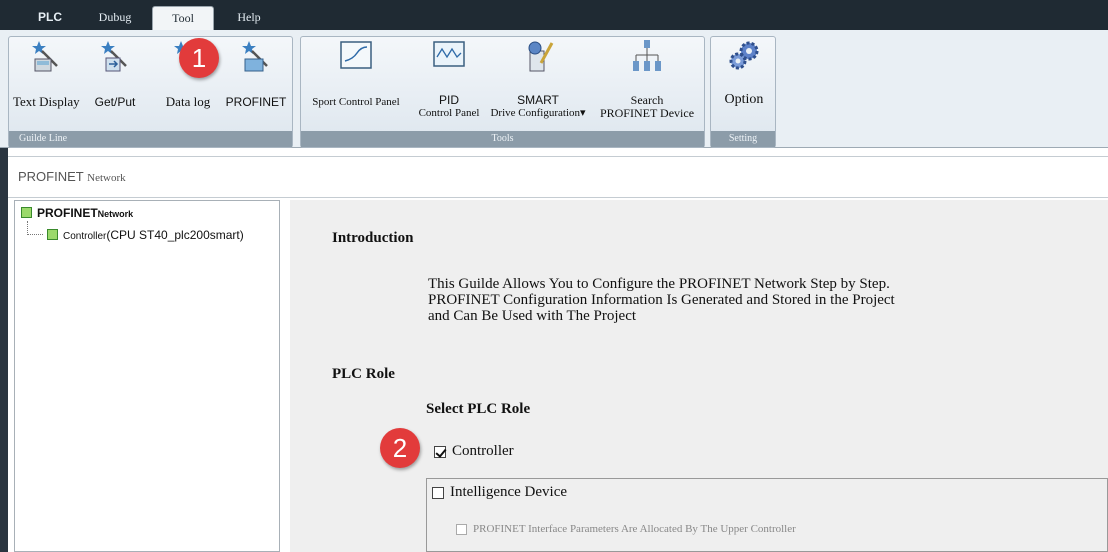 The width and height of the screenshot is (1108, 552). What do you see at coordinates (183, 18) in the screenshot?
I see `tab-tool: Tool` at bounding box center [183, 18].